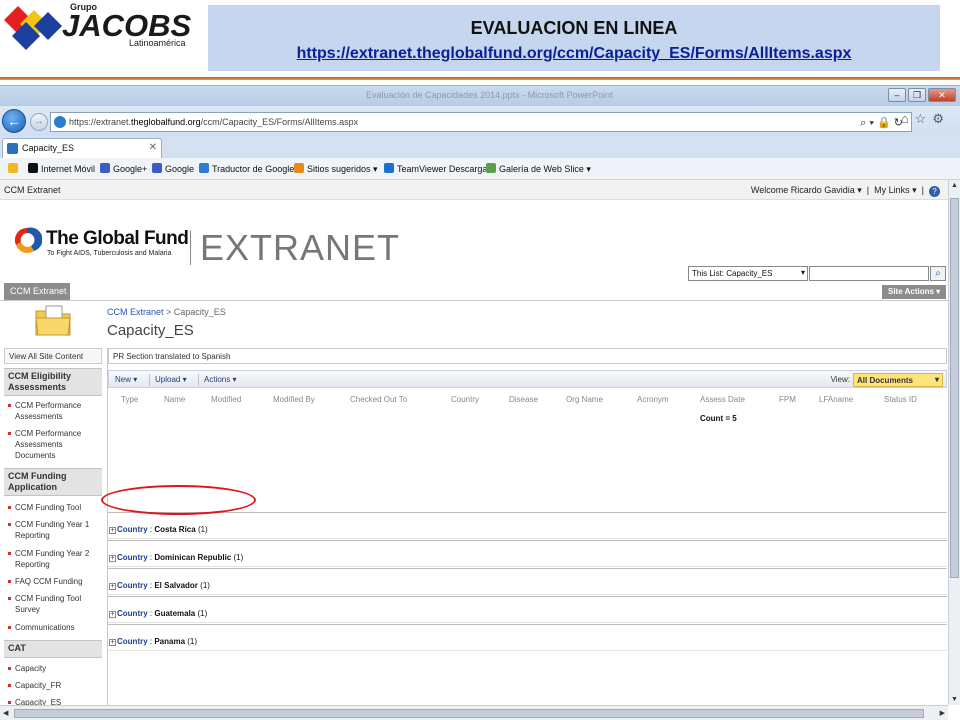  I want to click on search-icon: ⌕, so click(938, 273).